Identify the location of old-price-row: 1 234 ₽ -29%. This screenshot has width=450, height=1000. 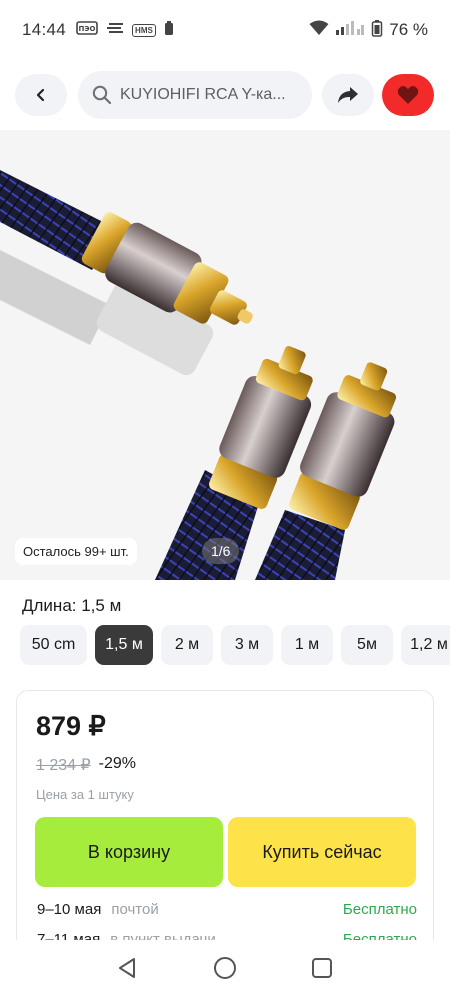
(86, 765).